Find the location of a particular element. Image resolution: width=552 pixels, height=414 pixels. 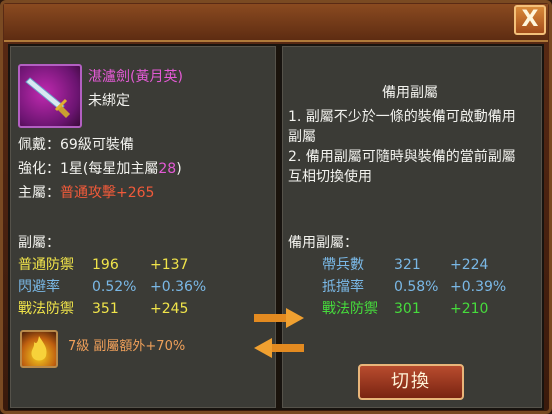

stat-value: 321 is located at coordinates (407, 265).